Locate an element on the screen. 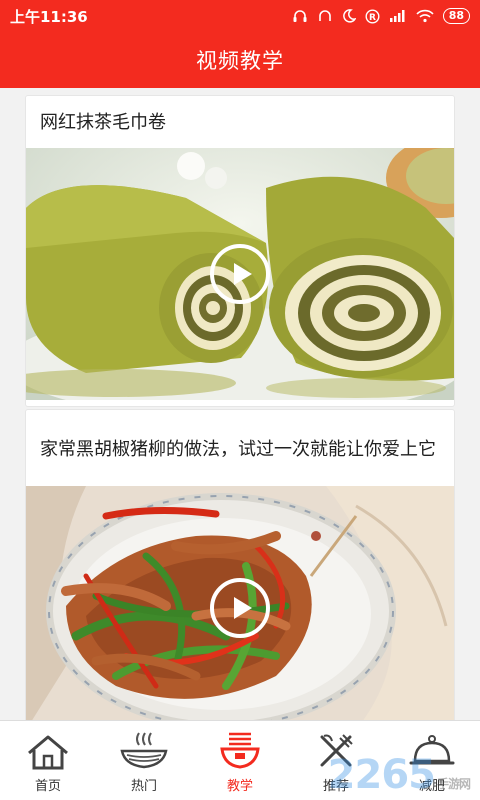  tab-home: 首页 is located at coordinates (48, 760).